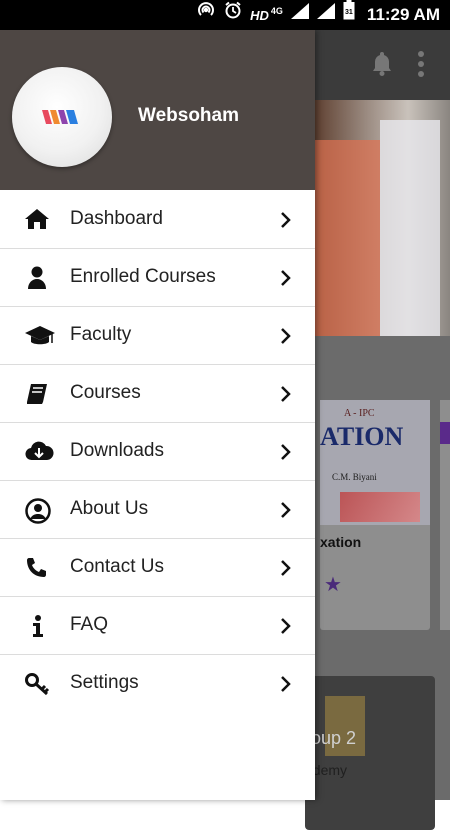 The width and height of the screenshot is (450, 830). Describe the element at coordinates (104, 682) in the screenshot. I see `menu-item-label: Settings` at that location.